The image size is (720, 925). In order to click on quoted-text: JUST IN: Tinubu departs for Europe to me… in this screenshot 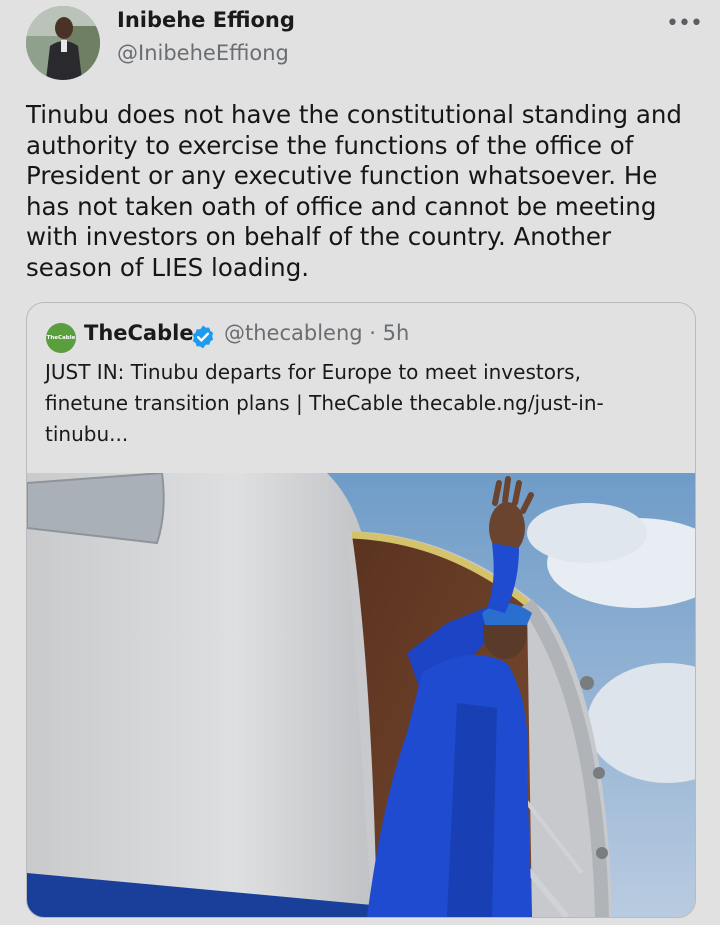, I will do `click(324, 403)`.